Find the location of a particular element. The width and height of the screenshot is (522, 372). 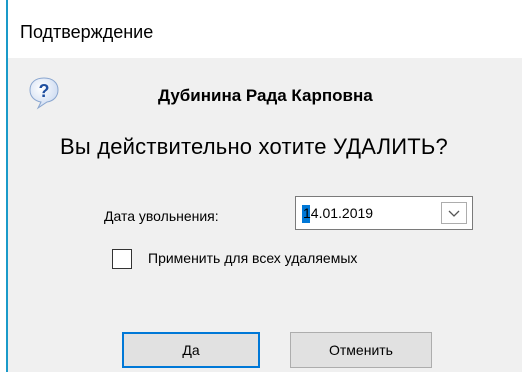

calendar-dropdown-button is located at coordinates (454, 213).